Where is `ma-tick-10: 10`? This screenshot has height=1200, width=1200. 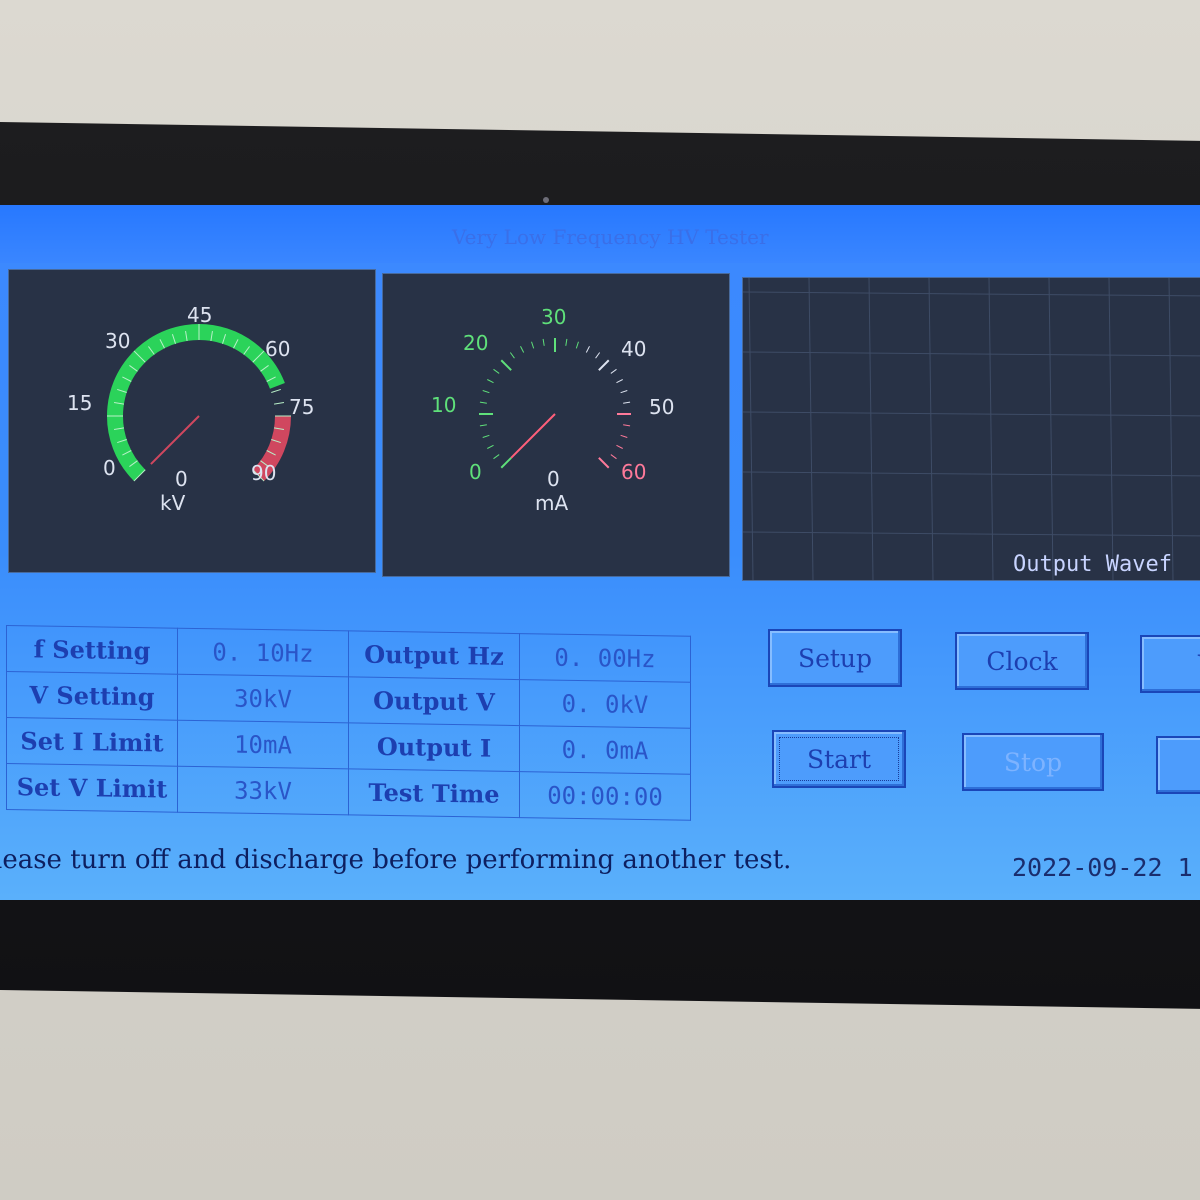 ma-tick-10: 10 is located at coordinates (443, 405).